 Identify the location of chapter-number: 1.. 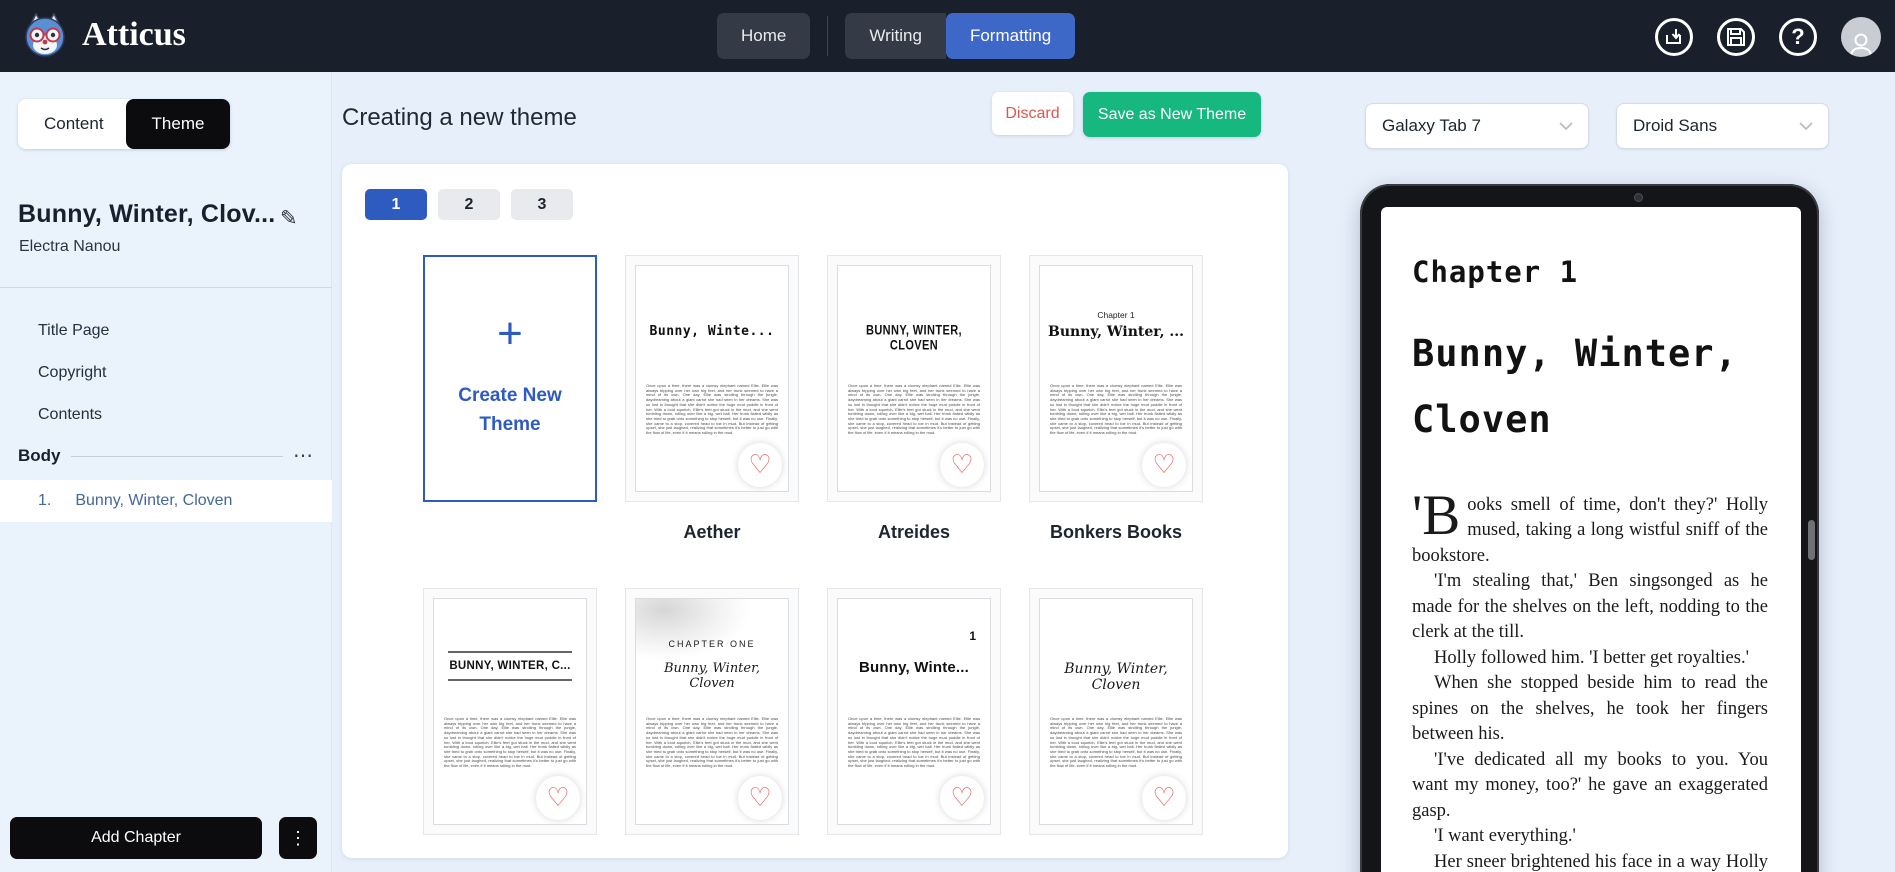
(45, 500).